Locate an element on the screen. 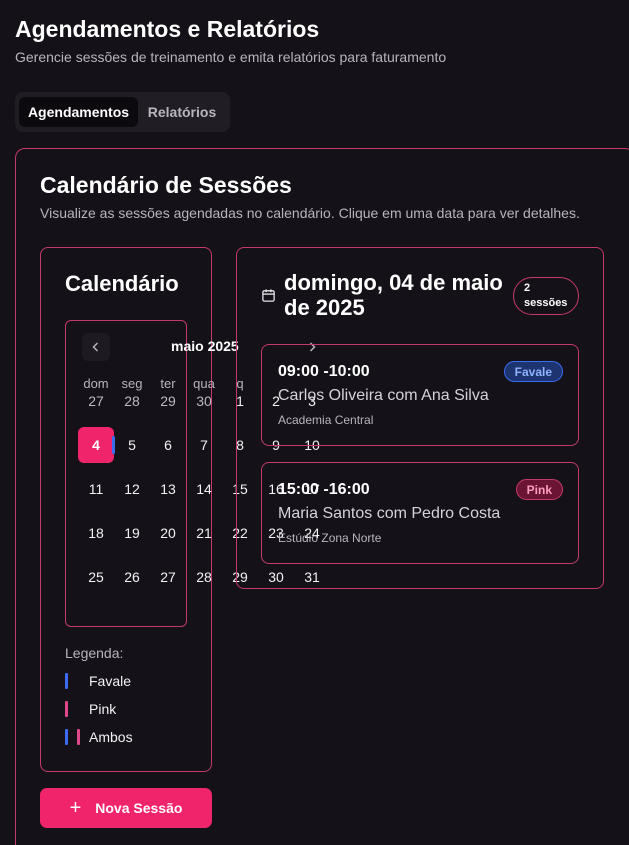 This screenshot has height=845, width=629. new-session-button: + Nova Sessão is located at coordinates (126, 808).